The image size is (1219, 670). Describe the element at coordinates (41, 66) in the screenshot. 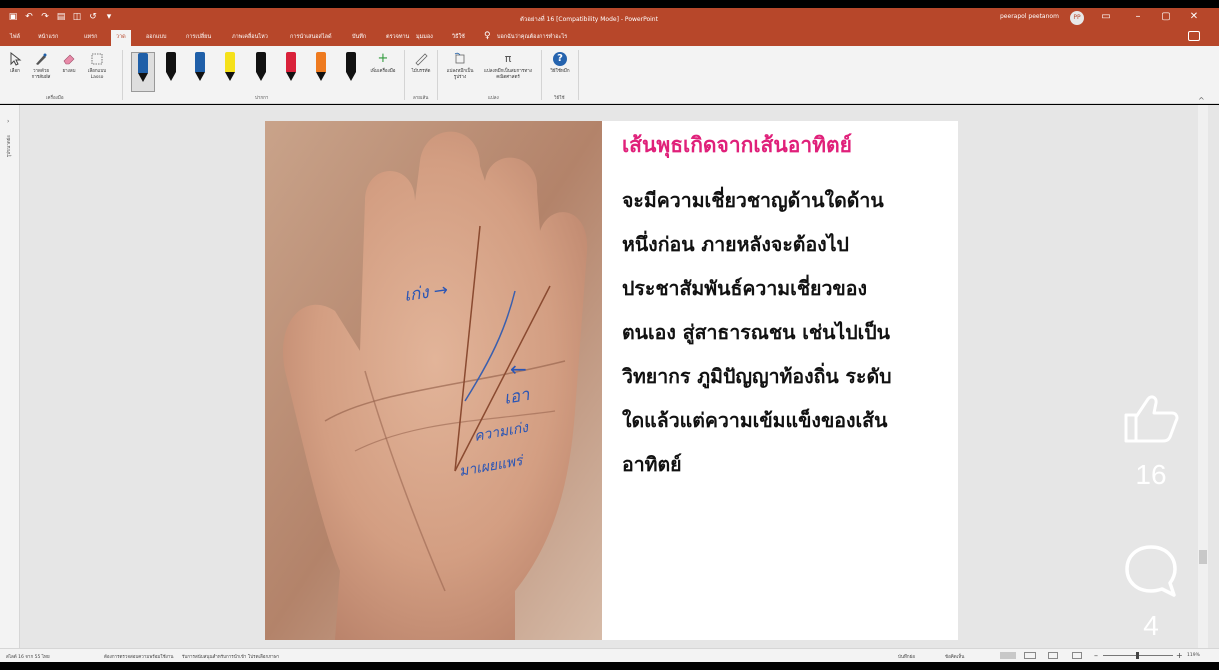

I see `draw-with-touch-button: วาดด้วยการสัมผัส` at that location.